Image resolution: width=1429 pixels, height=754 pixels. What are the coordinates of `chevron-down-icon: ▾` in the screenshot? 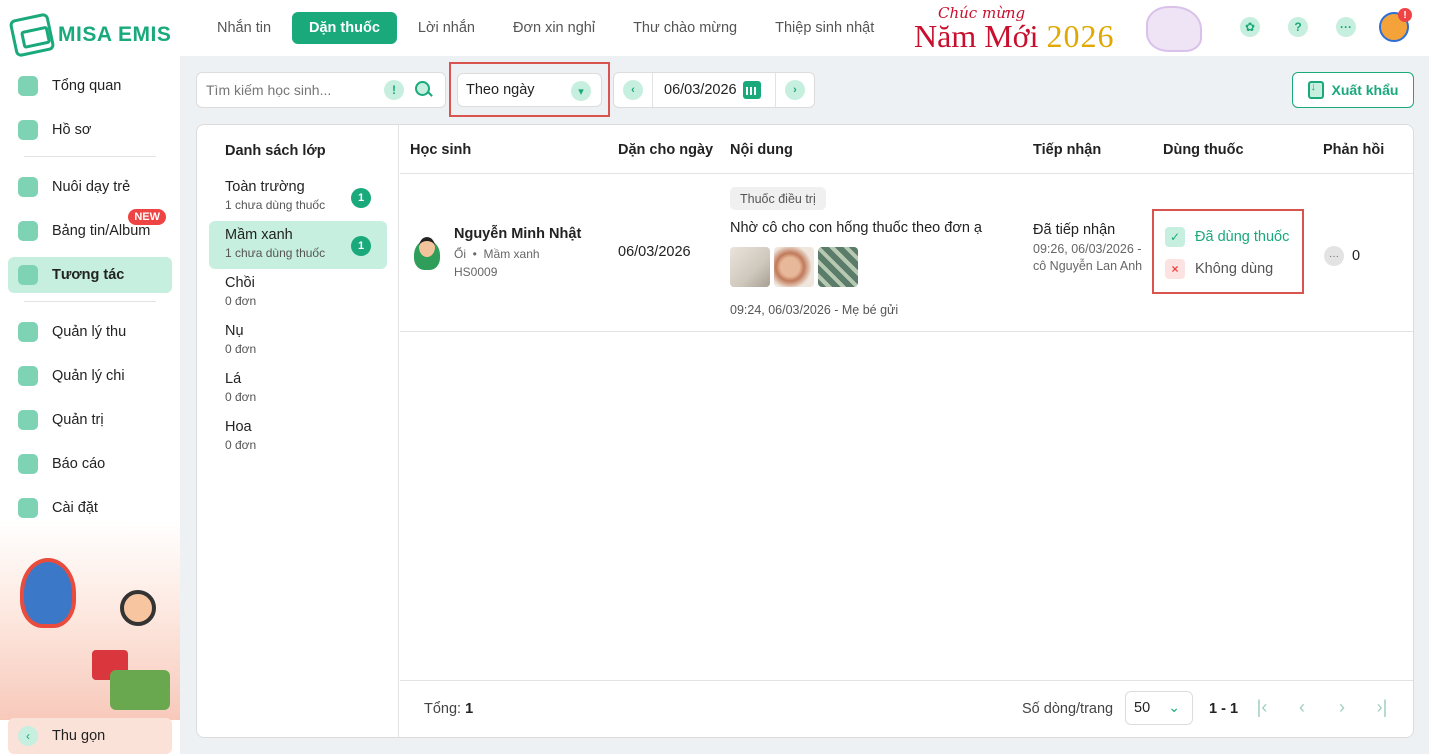 It's located at (581, 91).